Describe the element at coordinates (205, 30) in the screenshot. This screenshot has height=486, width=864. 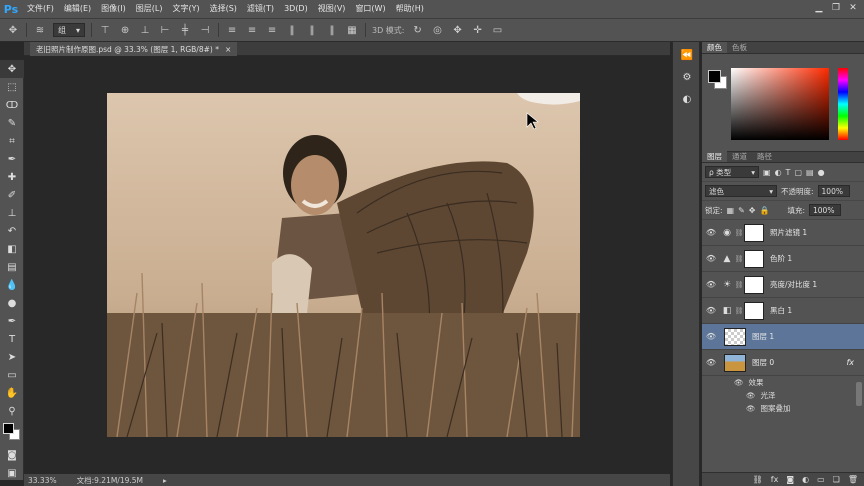
I see `align-right-icon: ⊣` at that location.